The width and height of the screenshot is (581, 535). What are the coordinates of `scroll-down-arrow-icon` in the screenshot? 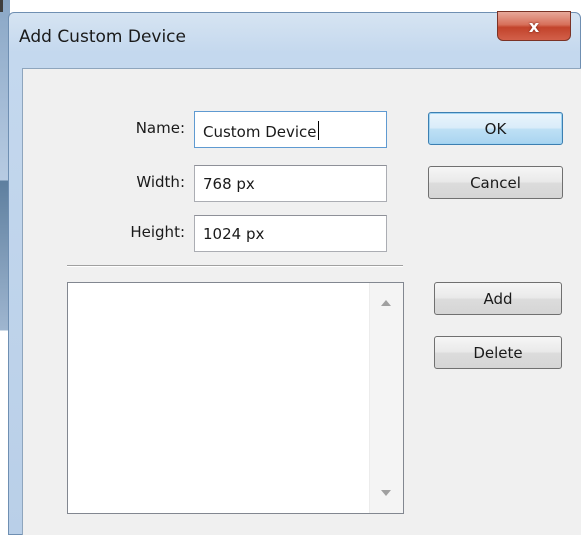 It's located at (386, 493).